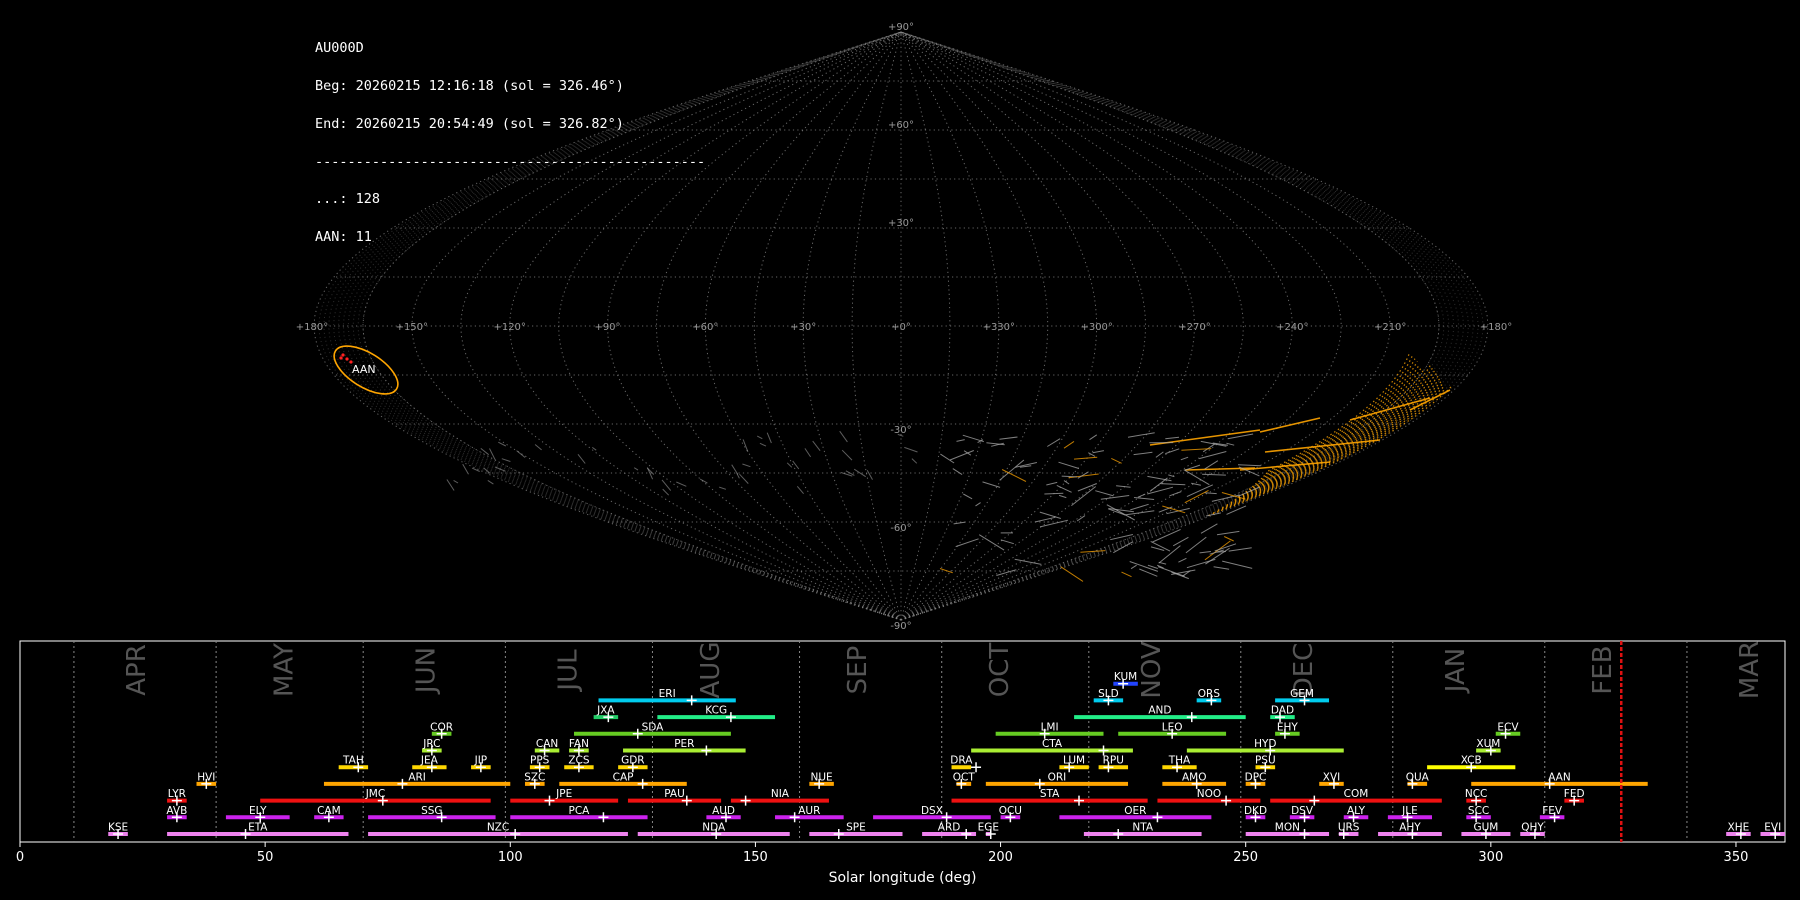 This screenshot has width=1800, height=900. Describe the element at coordinates (1302, 694) in the screenshot. I see `shower-label: GEM` at that location.